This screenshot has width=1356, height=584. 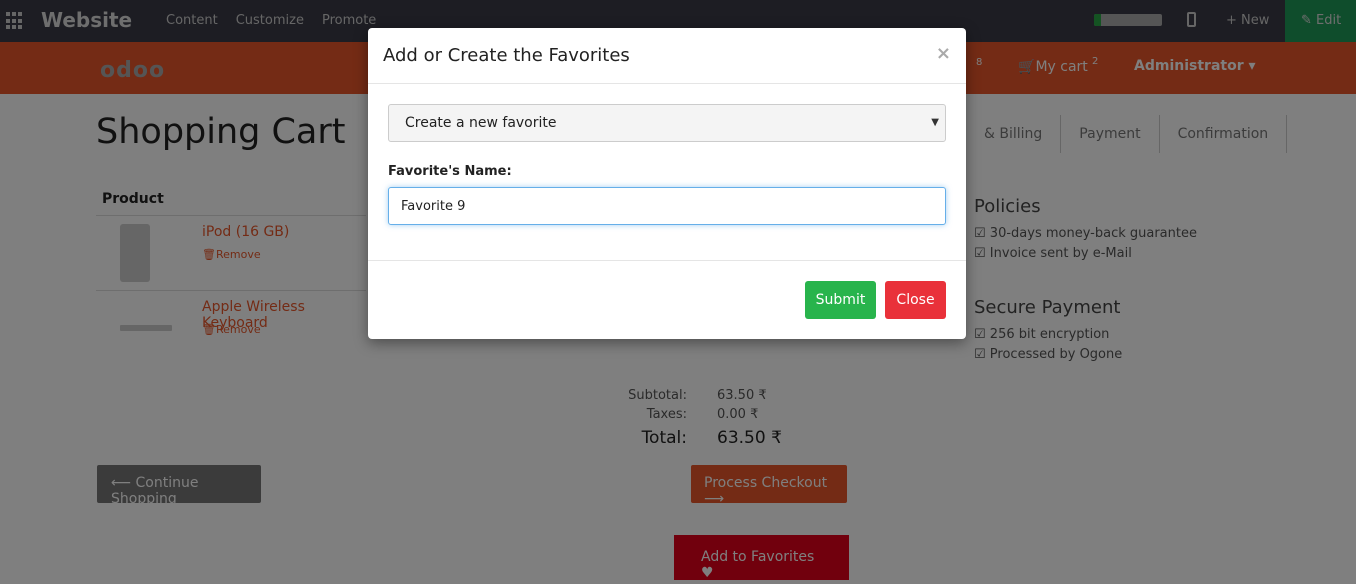 What do you see at coordinates (943, 53) in the screenshot?
I see `close-icon: ×` at bounding box center [943, 53].